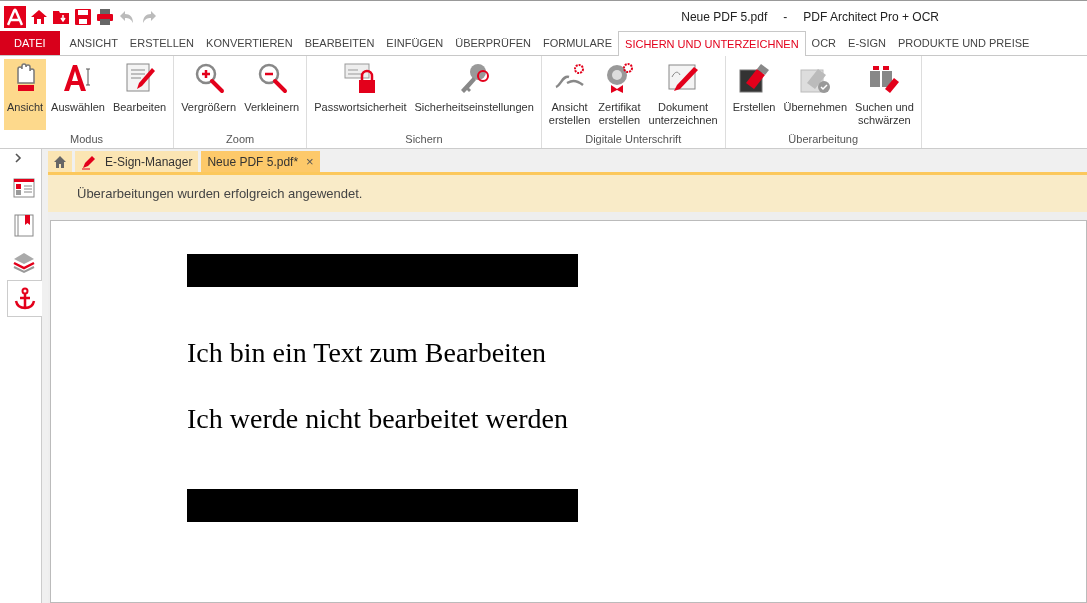 This screenshot has width=1087, height=603. Describe the element at coordinates (871, 17) in the screenshot. I see `app-title: PDF Architect Pro + OCR` at that location.